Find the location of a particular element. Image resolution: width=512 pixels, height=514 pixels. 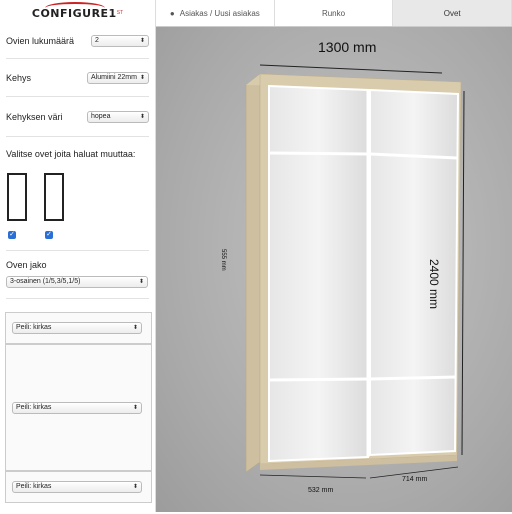

right-door-lower-rail is located at coordinates (413, 378).